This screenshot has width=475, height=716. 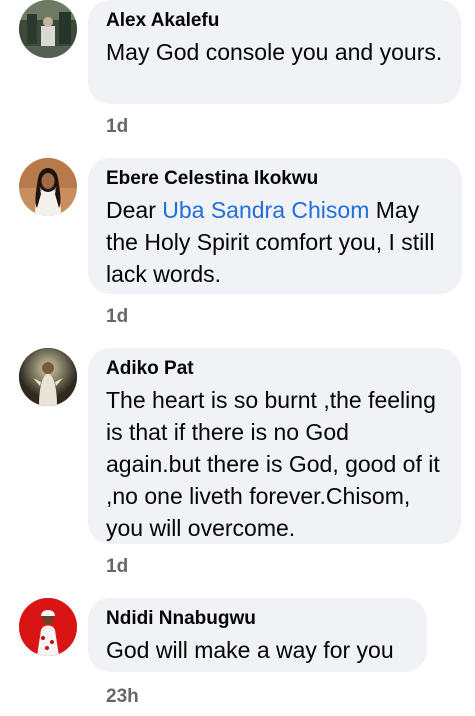 I want to click on mention-link: Uba Sandra Chisom, so click(x=265, y=210).